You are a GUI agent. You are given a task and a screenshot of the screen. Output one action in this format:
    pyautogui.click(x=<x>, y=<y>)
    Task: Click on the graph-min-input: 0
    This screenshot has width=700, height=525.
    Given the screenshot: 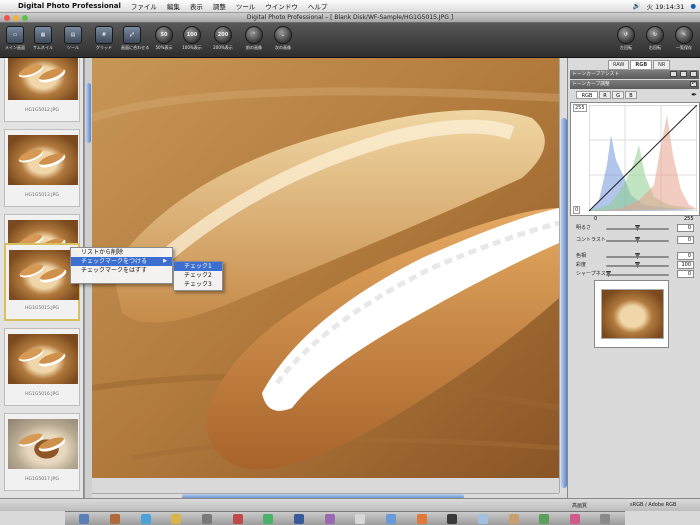 What is the action you would take?
    pyautogui.click(x=577, y=210)
    